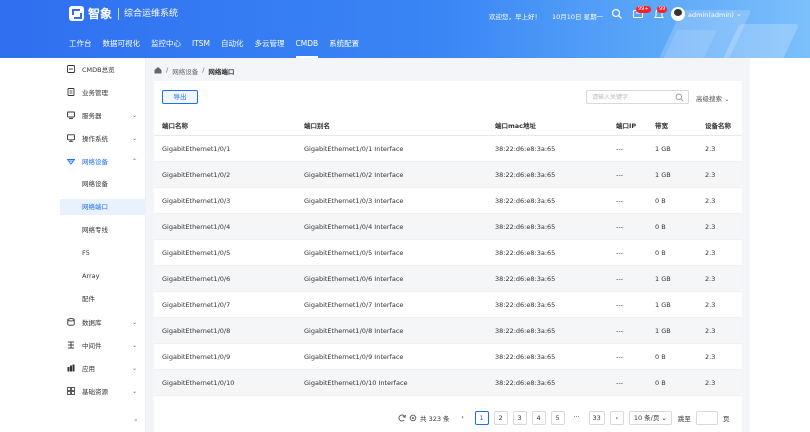 This screenshot has width=810, height=432. Describe the element at coordinates (706, 418) in the screenshot. I see `goto-page-input` at that location.